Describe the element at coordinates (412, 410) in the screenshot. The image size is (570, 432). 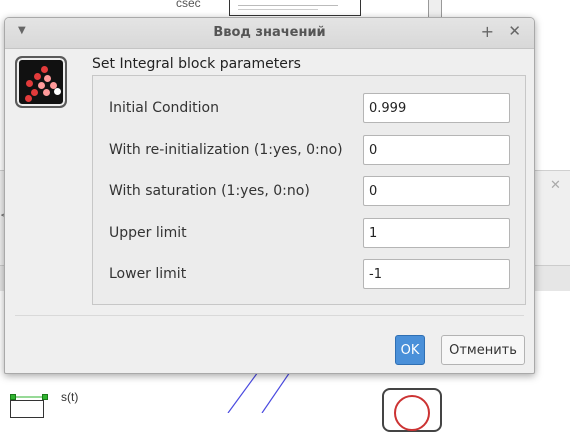
I see `clock-block` at that location.